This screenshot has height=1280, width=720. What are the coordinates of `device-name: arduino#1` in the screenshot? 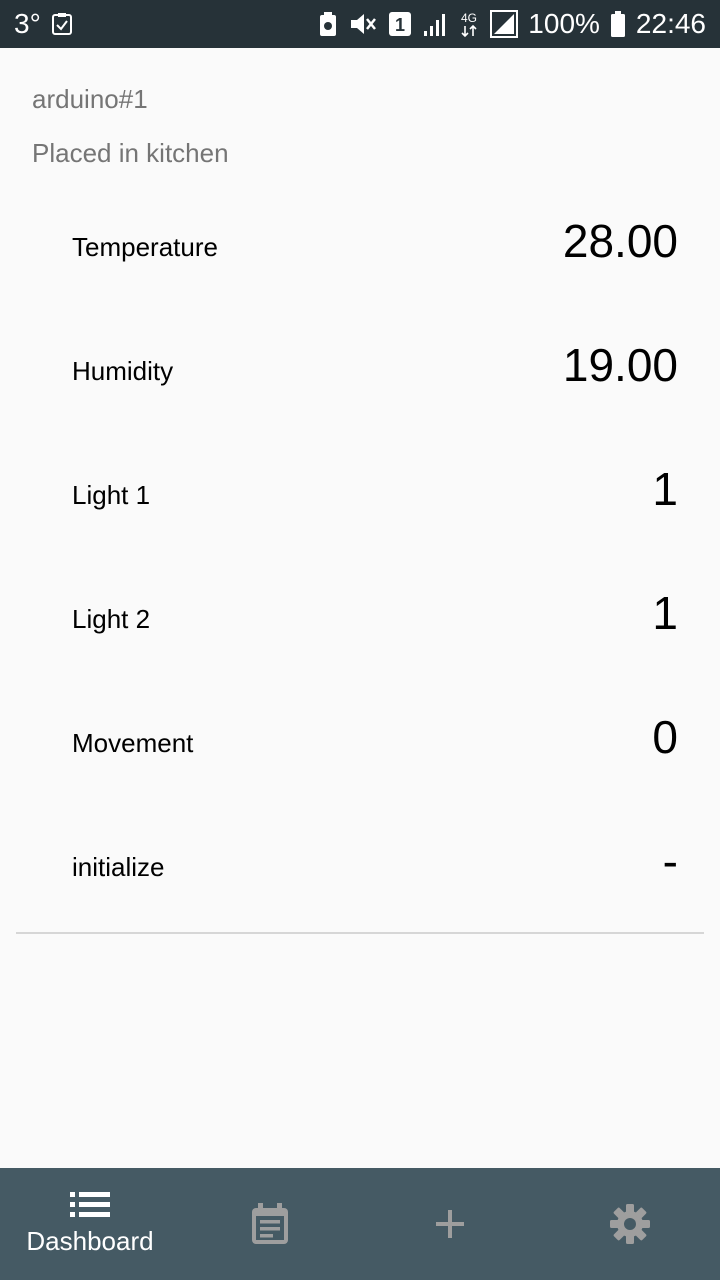 It's located at (90, 99).